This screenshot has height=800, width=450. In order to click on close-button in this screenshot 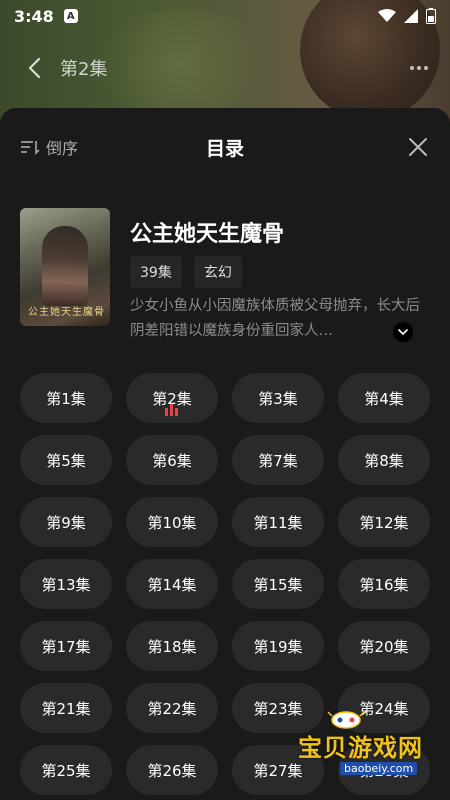, I will do `click(418, 147)`.